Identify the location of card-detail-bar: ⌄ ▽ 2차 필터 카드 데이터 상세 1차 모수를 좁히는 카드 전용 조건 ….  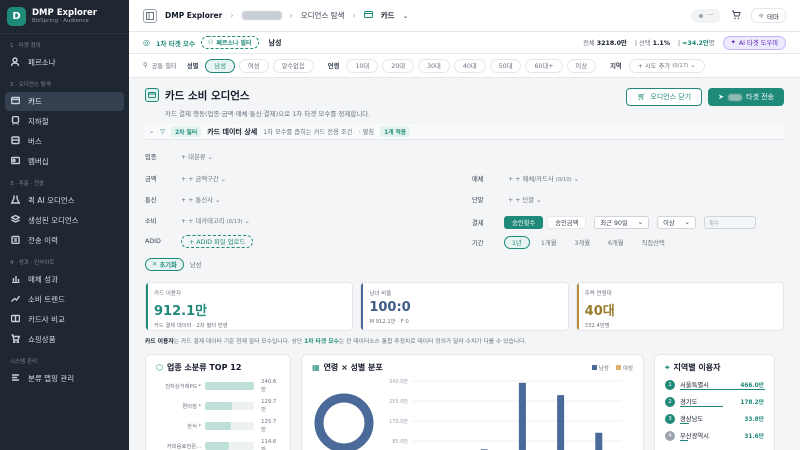
(464, 132).